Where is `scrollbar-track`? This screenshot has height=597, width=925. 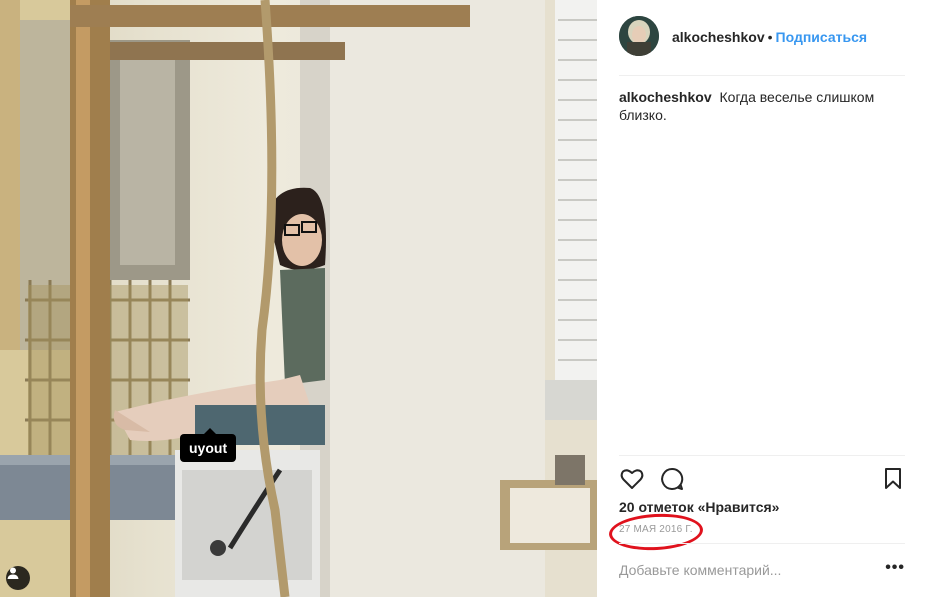 scrollbar-track is located at coordinates (920, 298).